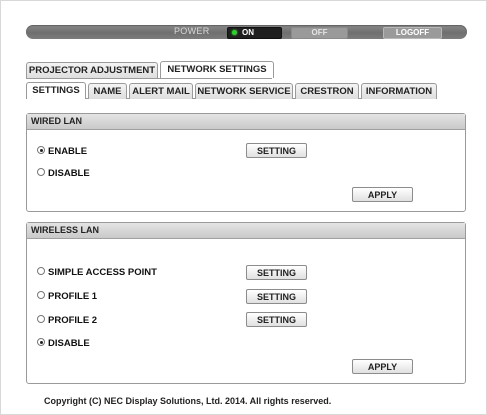 The width and height of the screenshot is (487, 415). I want to click on wireless-disable-label: DISABLE, so click(69, 343).